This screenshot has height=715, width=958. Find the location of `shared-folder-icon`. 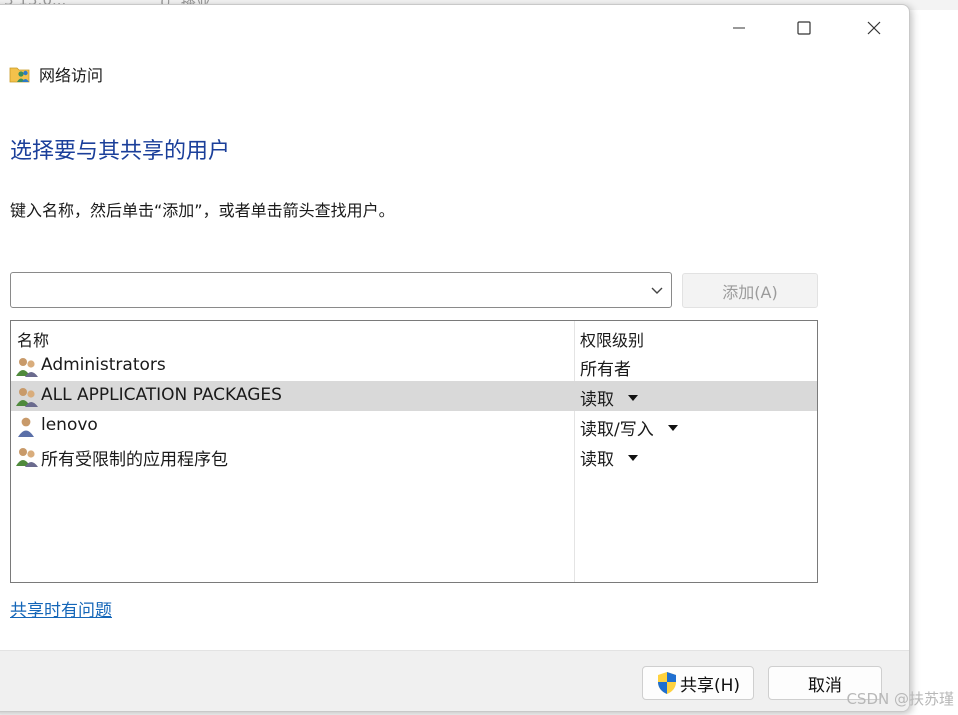

shared-folder-icon is located at coordinates (19, 75).